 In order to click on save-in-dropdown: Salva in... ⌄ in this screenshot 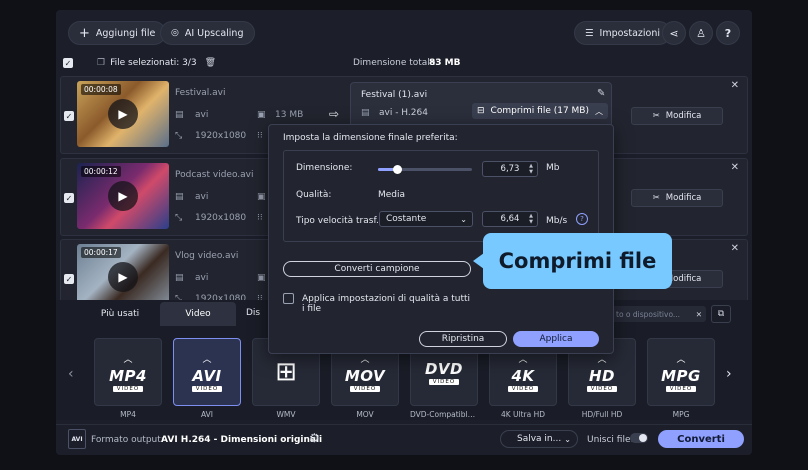, I will do `click(539, 439)`.